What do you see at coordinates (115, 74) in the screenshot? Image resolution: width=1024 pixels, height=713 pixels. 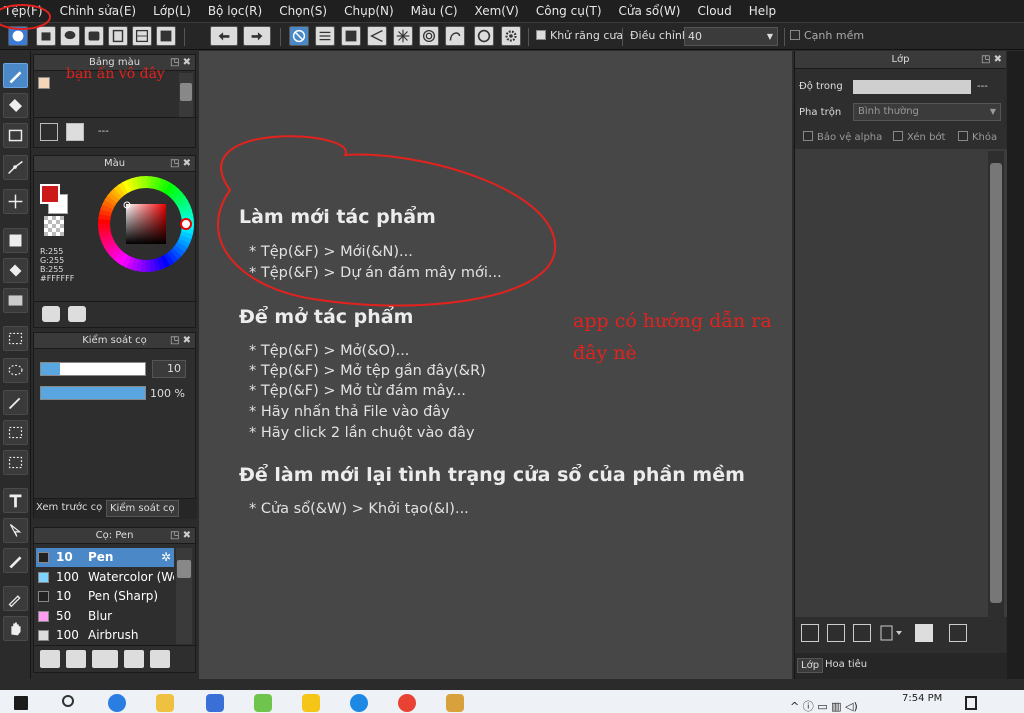 I see `annotation-text-top: bạn ấn vô đây` at bounding box center [115, 74].